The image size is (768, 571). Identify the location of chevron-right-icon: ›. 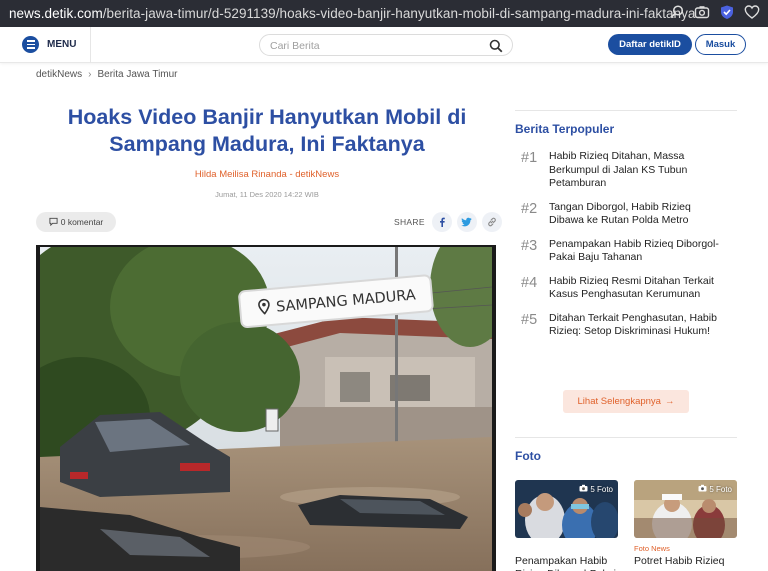
(90, 74).